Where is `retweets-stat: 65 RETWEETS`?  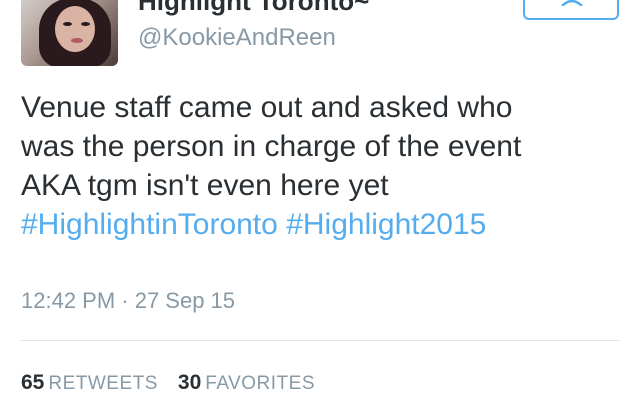
retweets-stat: 65 RETWEETS is located at coordinates (89, 383).